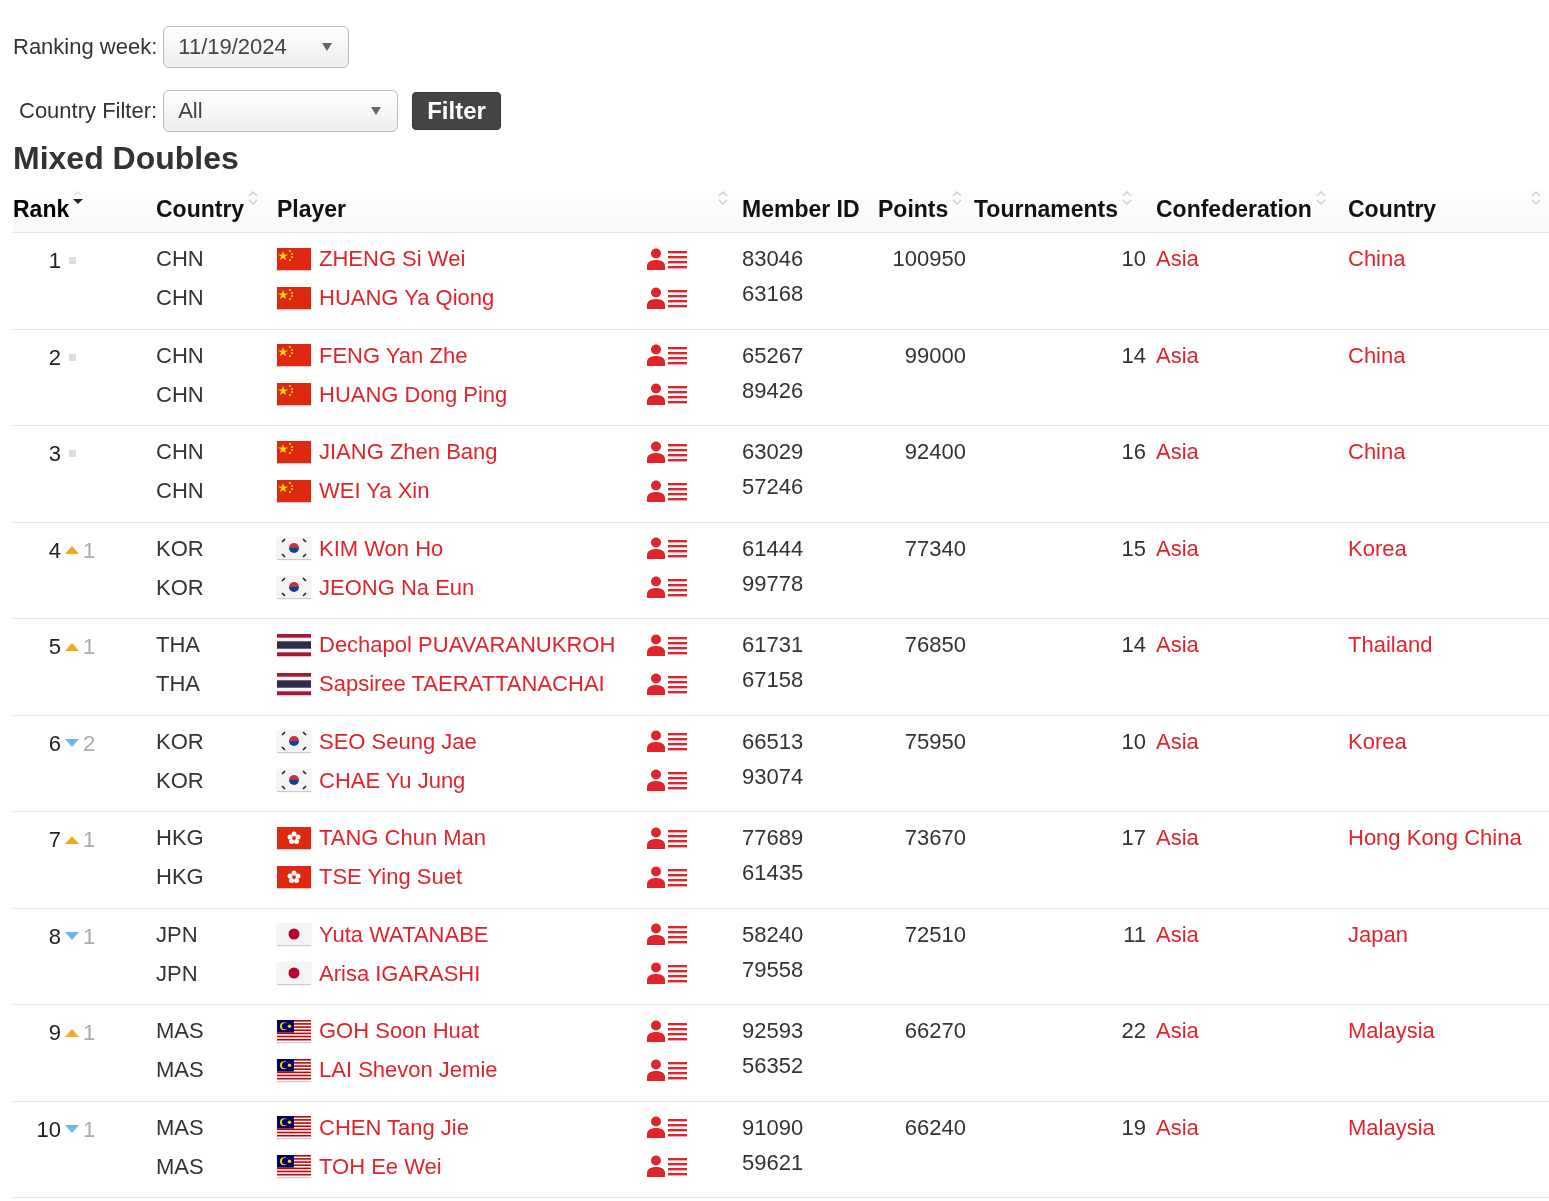 Image resolution: width=1549 pixels, height=1201 pixels. What do you see at coordinates (467, 644) in the screenshot?
I see `player-name-link: Dechapol PUAVARANUKROH` at bounding box center [467, 644].